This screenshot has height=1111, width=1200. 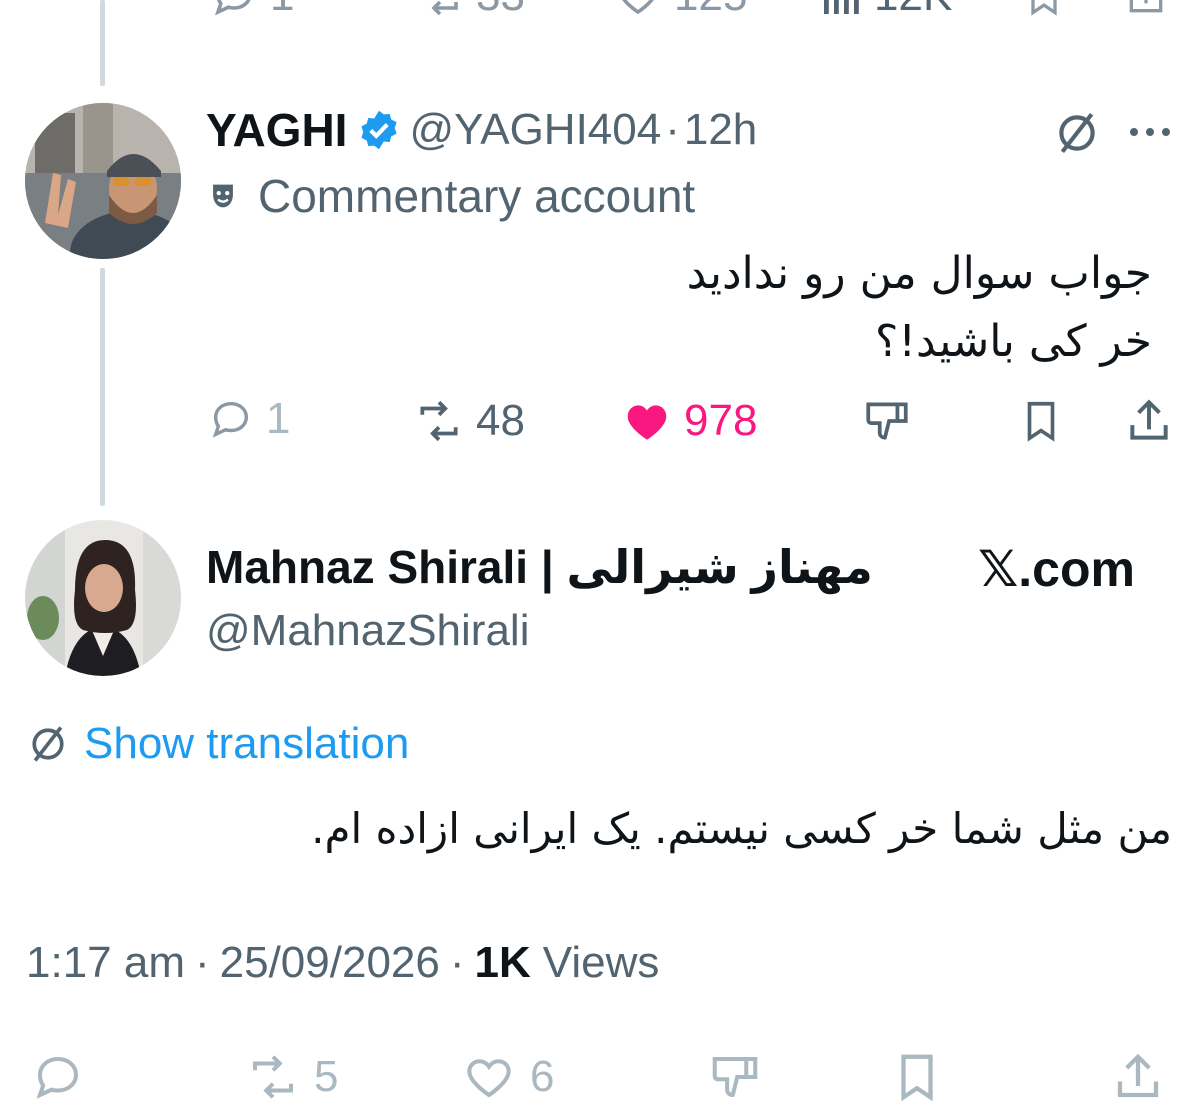 What do you see at coordinates (535, 130) in the screenshot?
I see `author-handle: @YAGHI404` at bounding box center [535, 130].